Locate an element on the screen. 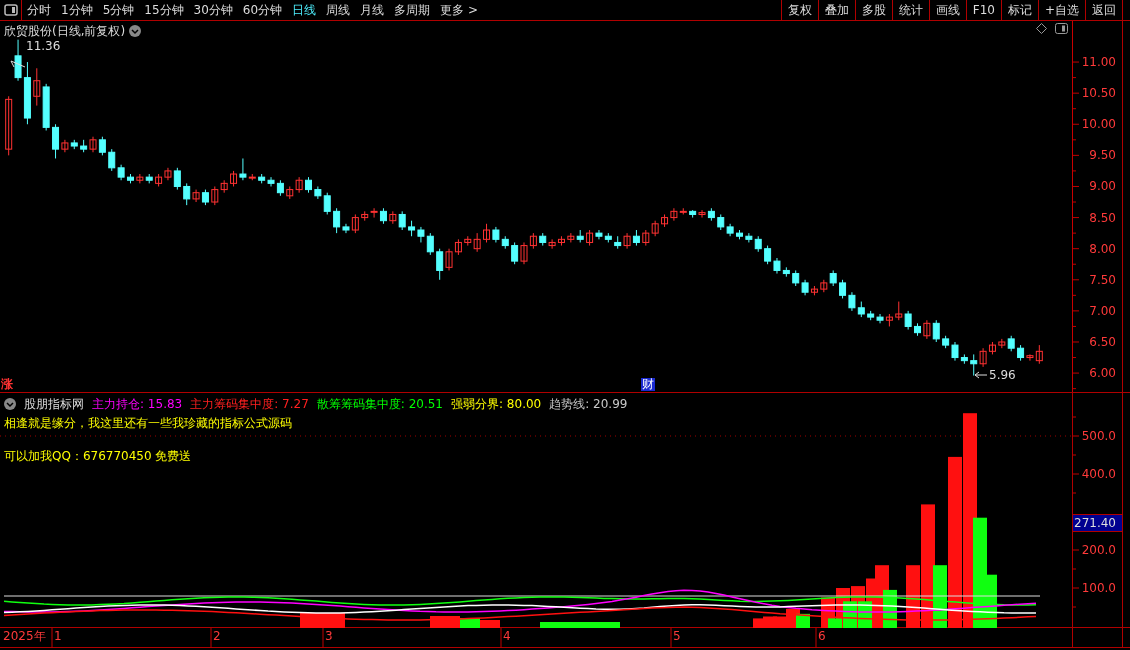  date-label: 2 is located at coordinates (217, 636).